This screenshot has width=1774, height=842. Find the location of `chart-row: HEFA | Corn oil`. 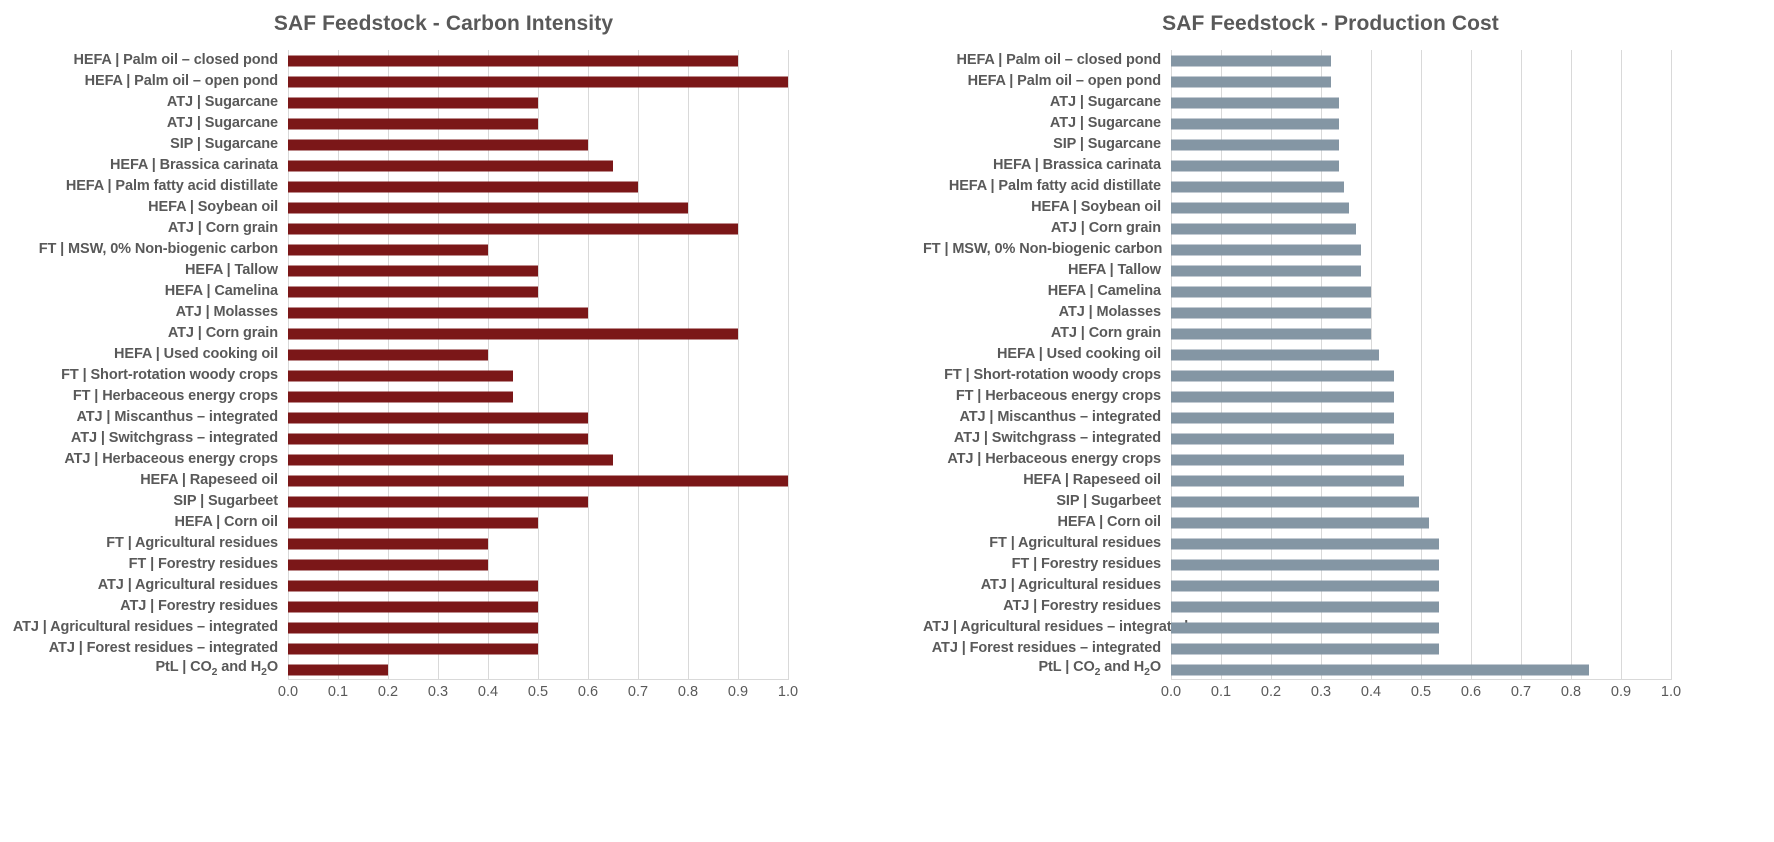

chart-row: HEFA | Corn oil is located at coordinates (1348, 522).